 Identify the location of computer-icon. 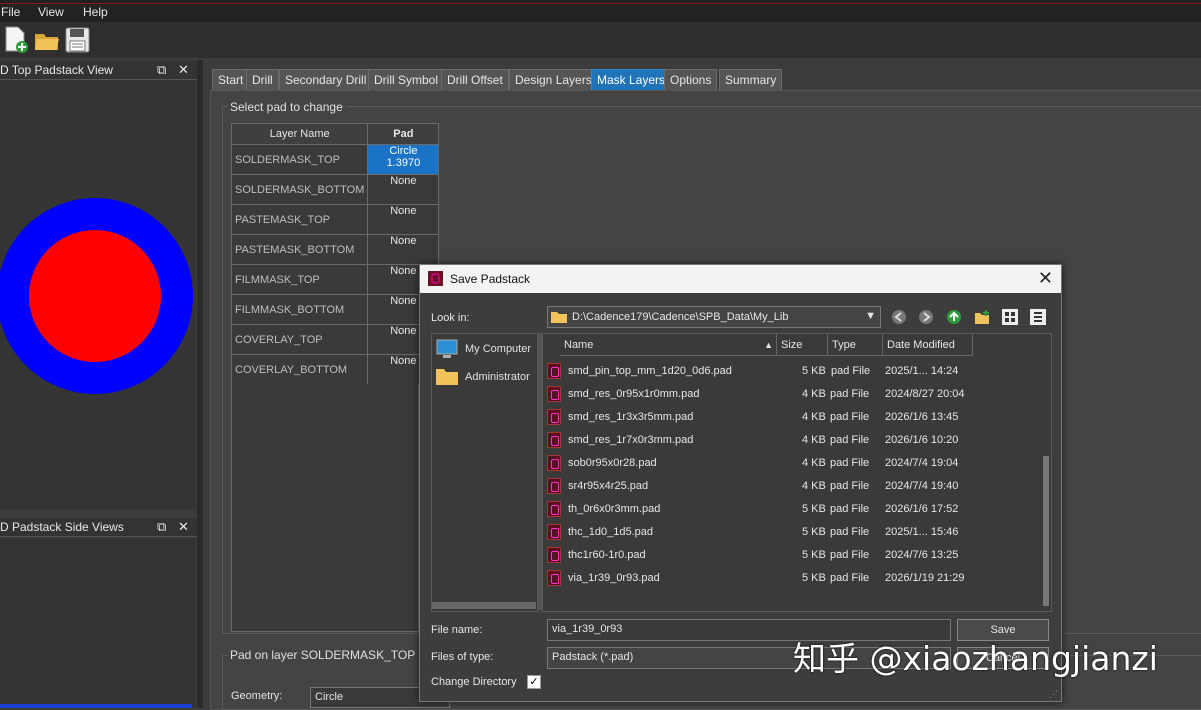
(447, 348).